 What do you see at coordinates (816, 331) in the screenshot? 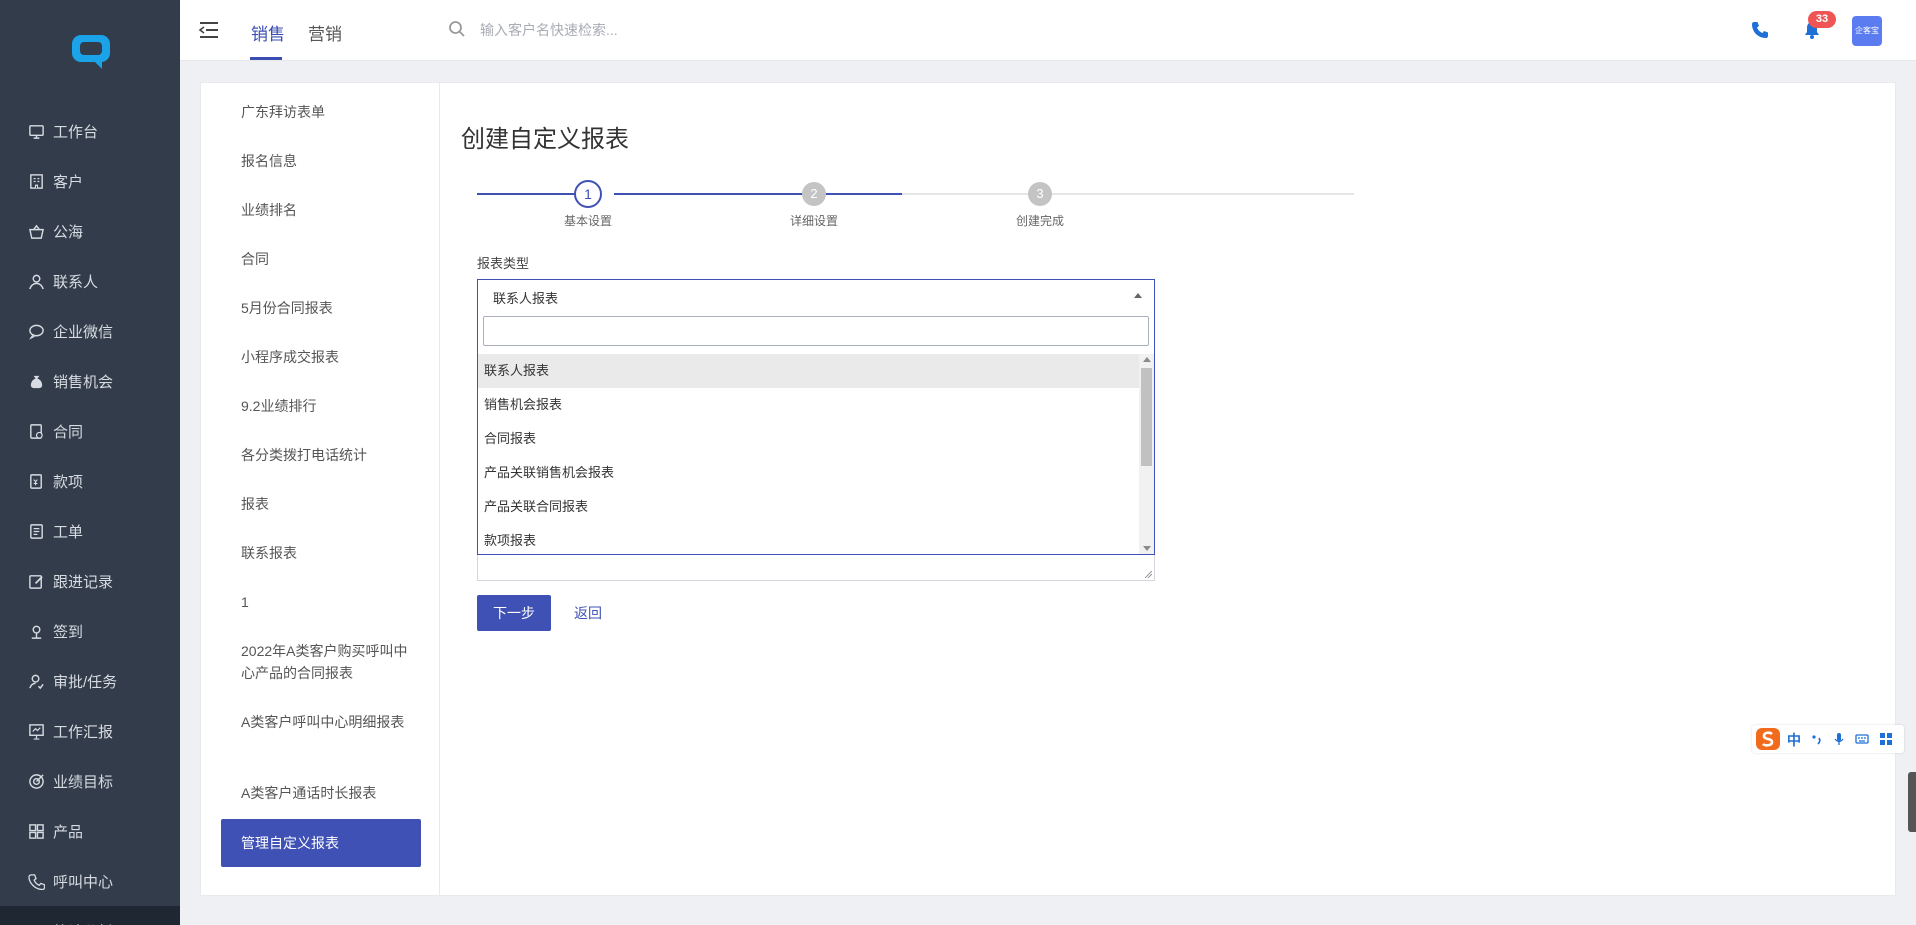
I see `dropdown-search-input` at bounding box center [816, 331].